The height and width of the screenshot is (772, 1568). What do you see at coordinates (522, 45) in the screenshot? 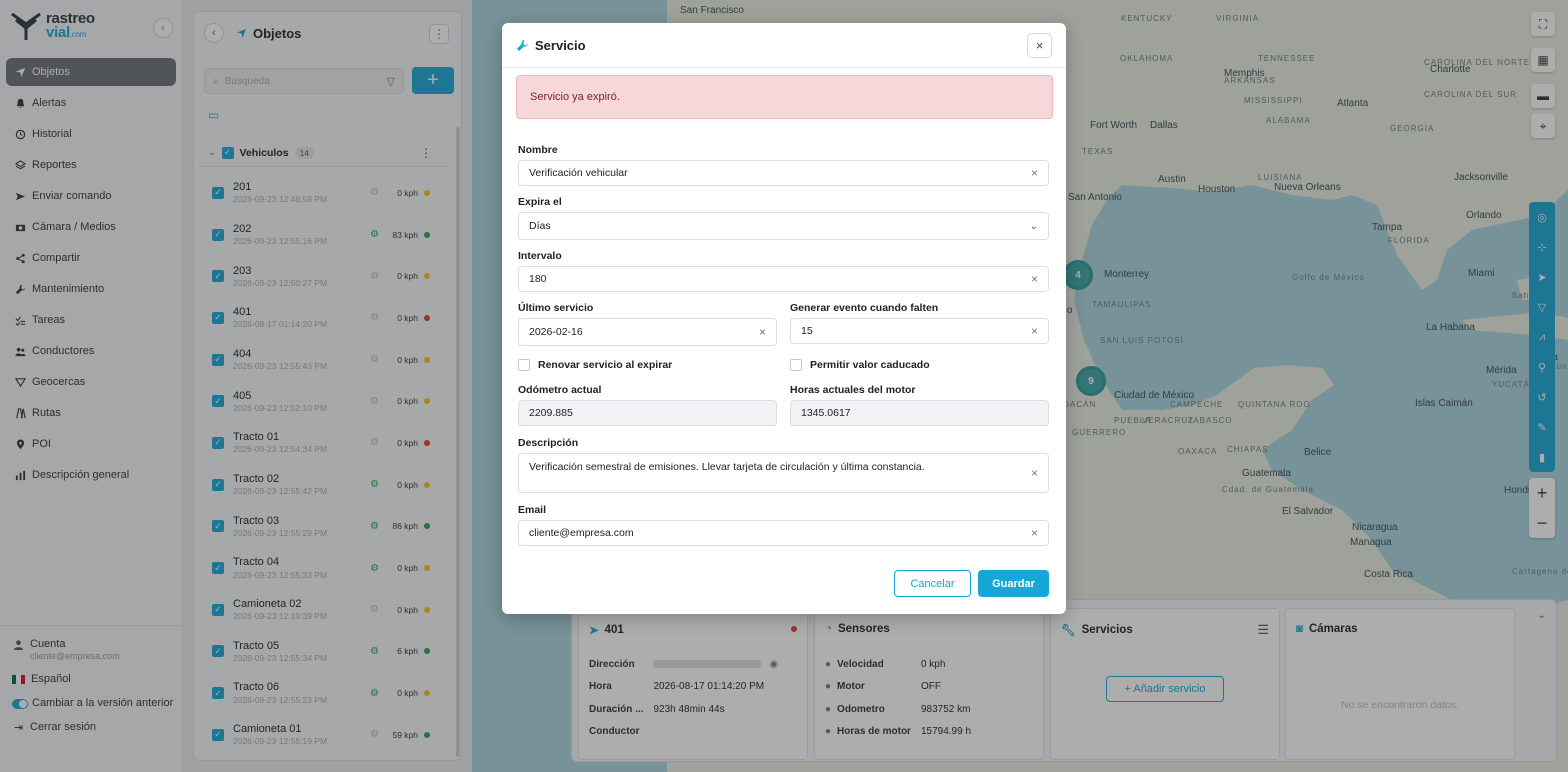
I see `wrench-icon` at bounding box center [522, 45].